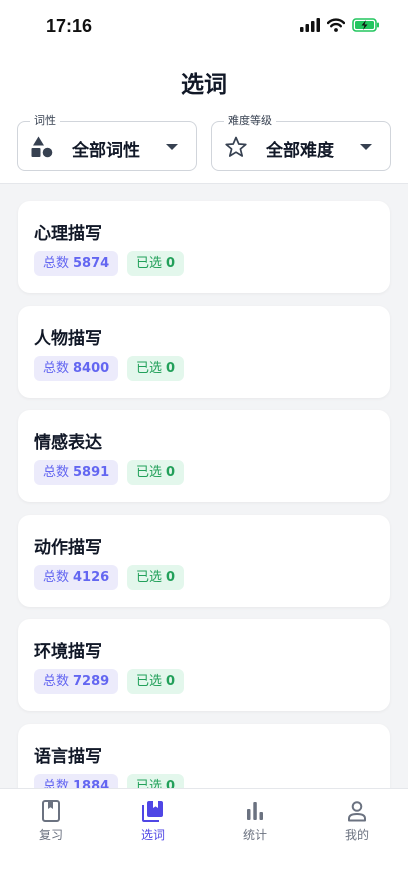  Describe the element at coordinates (42, 147) in the screenshot. I see `shapes-icon` at that location.